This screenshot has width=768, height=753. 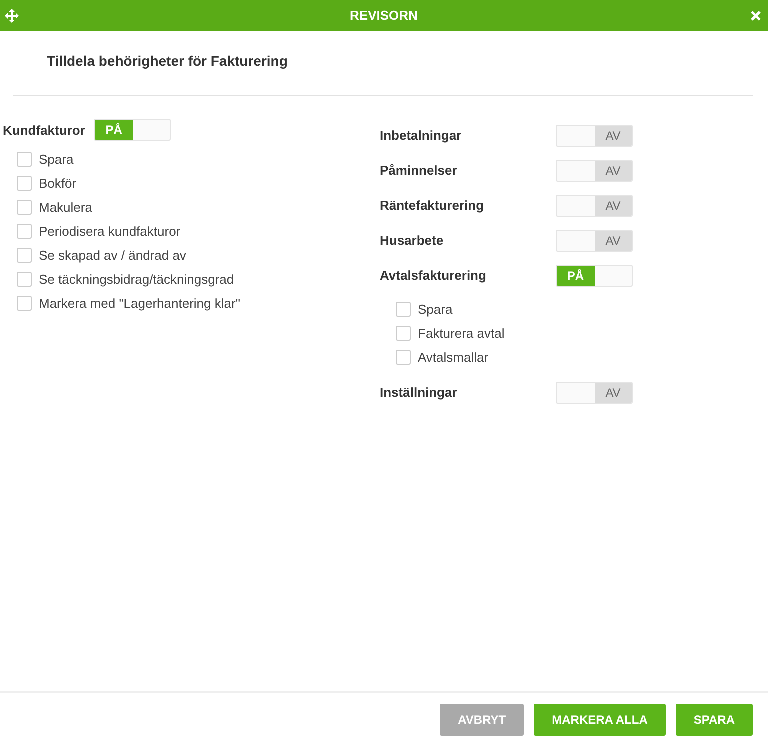 I want to click on section-label: Påminnelser, so click(x=419, y=170).